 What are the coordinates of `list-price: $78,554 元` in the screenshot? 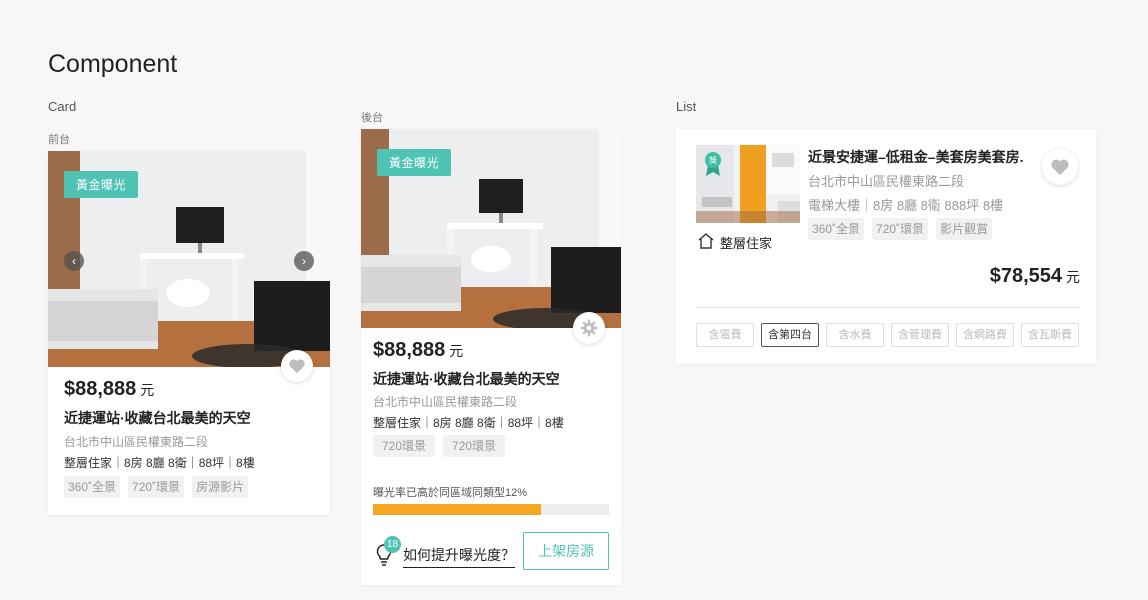 It's located at (1035, 276).